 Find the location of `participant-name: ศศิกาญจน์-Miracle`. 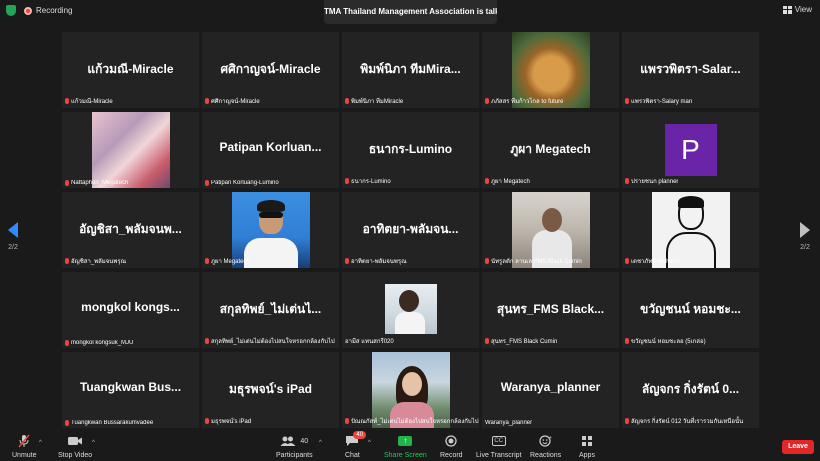

participant-name: ศศิกาญจน์-Miracle is located at coordinates (235, 102).